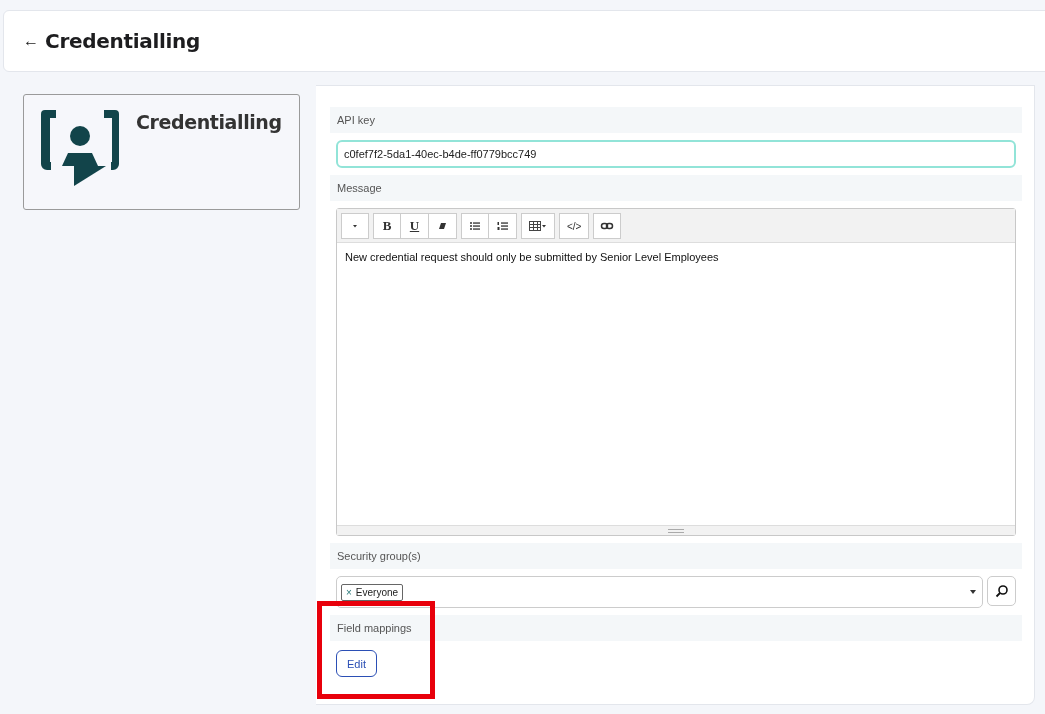 Image resolution: width=1045 pixels, height=714 pixels. Describe the element at coordinates (973, 592) in the screenshot. I see `caret-icon` at that location.